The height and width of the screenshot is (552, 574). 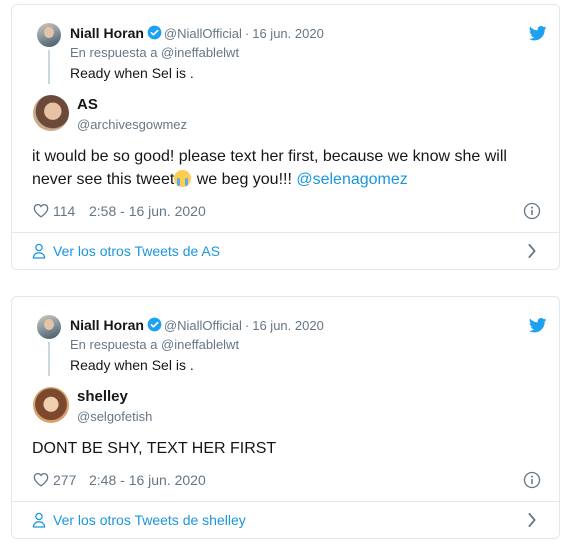 What do you see at coordinates (287, 212) in the screenshot?
I see `tweet-meta: 114 2:58 - 16 jun. 2020` at bounding box center [287, 212].